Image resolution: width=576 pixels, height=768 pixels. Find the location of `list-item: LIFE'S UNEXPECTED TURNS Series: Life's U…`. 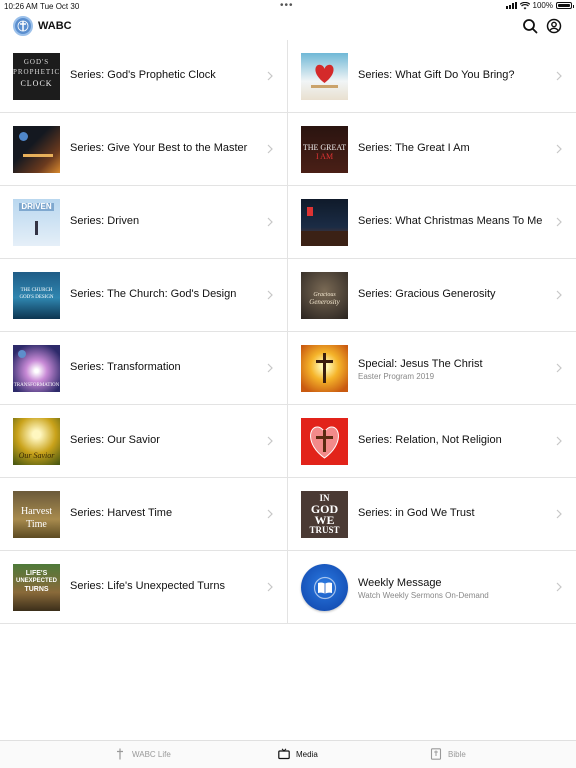

list-item: LIFE'S UNEXPECTED TURNS Series: Life's U… is located at coordinates (144, 587).